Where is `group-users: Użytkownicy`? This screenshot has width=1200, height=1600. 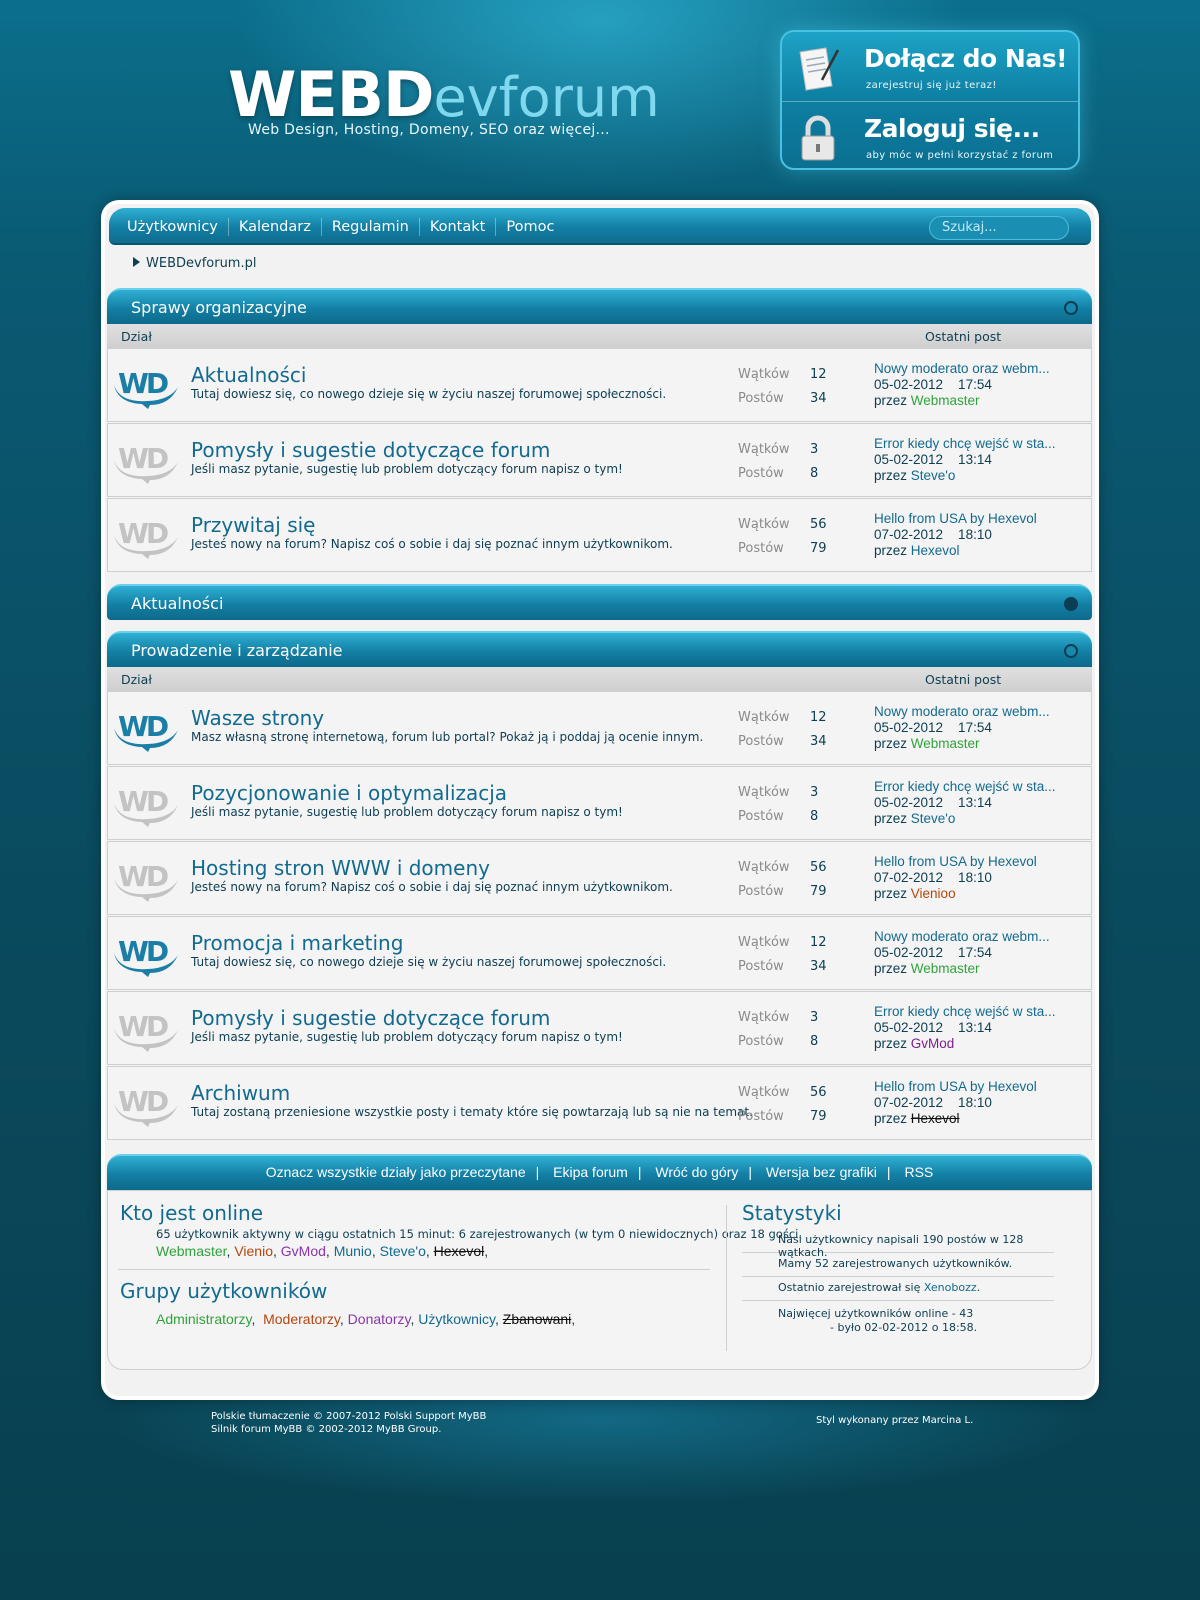 group-users: Użytkownicy is located at coordinates (456, 1319).